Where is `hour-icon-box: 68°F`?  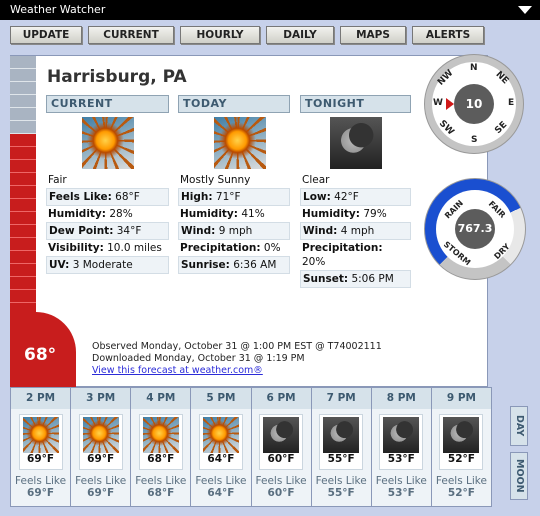
hour-icon-box: 68°F is located at coordinates (160, 442).